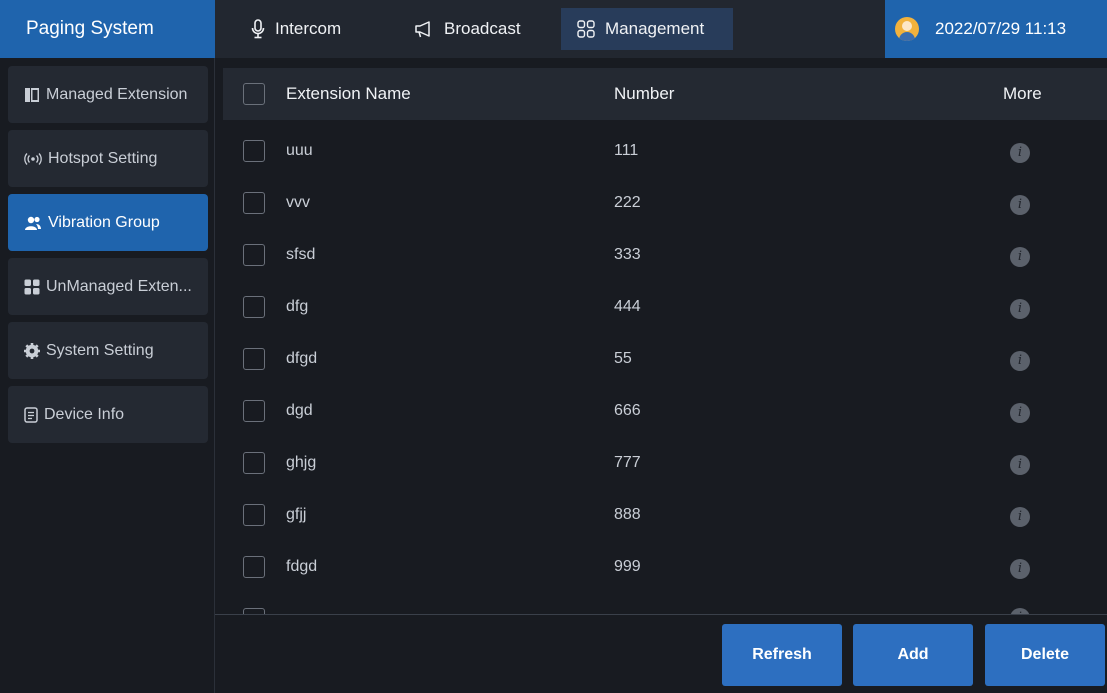 The image size is (1107, 693). What do you see at coordinates (302, 358) in the screenshot?
I see `extension-name: dfgd` at bounding box center [302, 358].